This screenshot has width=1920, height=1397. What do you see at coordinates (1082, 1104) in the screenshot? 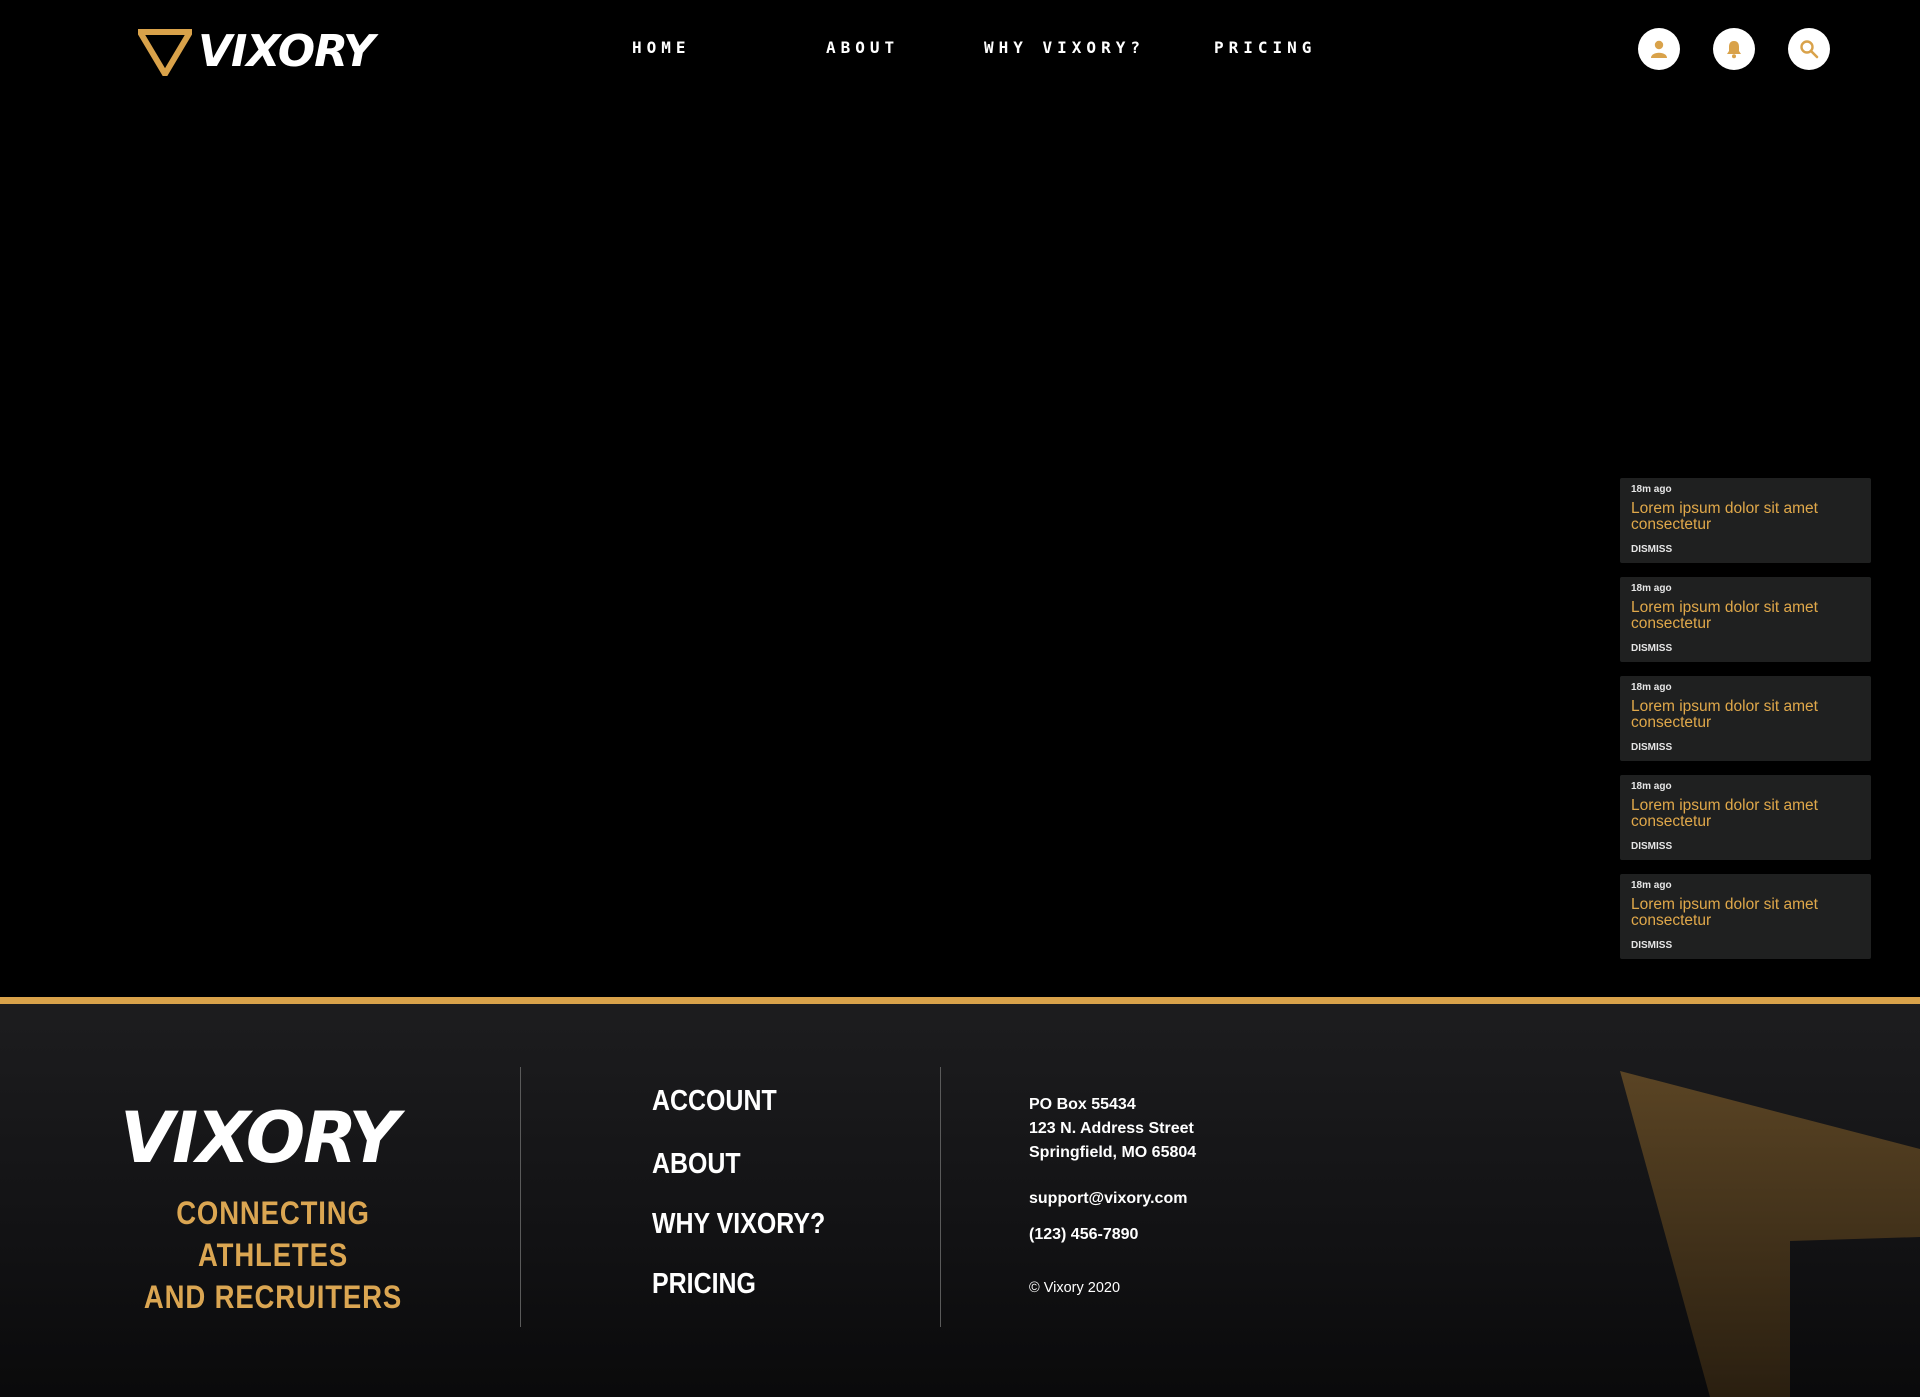
I see `address-line-1: PO Box 55434` at bounding box center [1082, 1104].